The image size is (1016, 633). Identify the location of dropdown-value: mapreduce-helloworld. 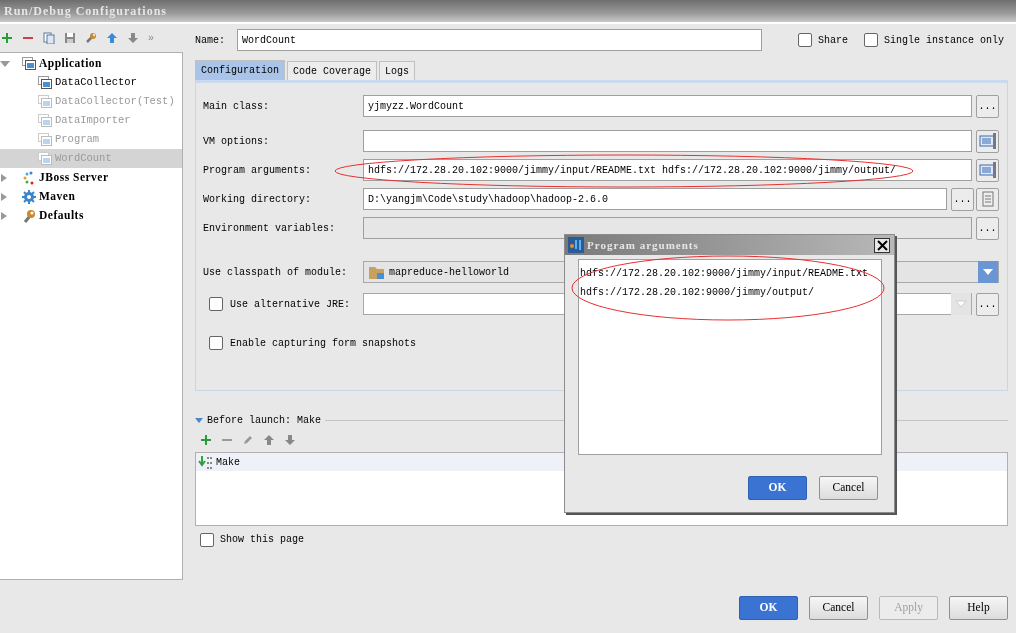
(449, 272).